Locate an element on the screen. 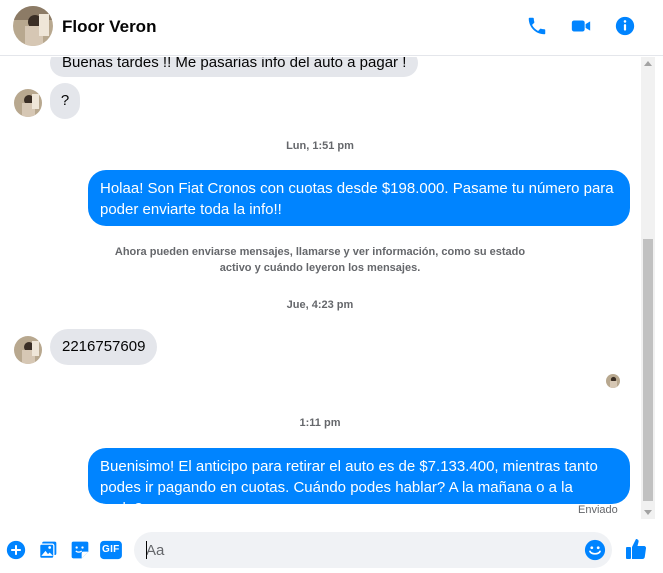  message-composer: GIF is located at coordinates (331, 550).